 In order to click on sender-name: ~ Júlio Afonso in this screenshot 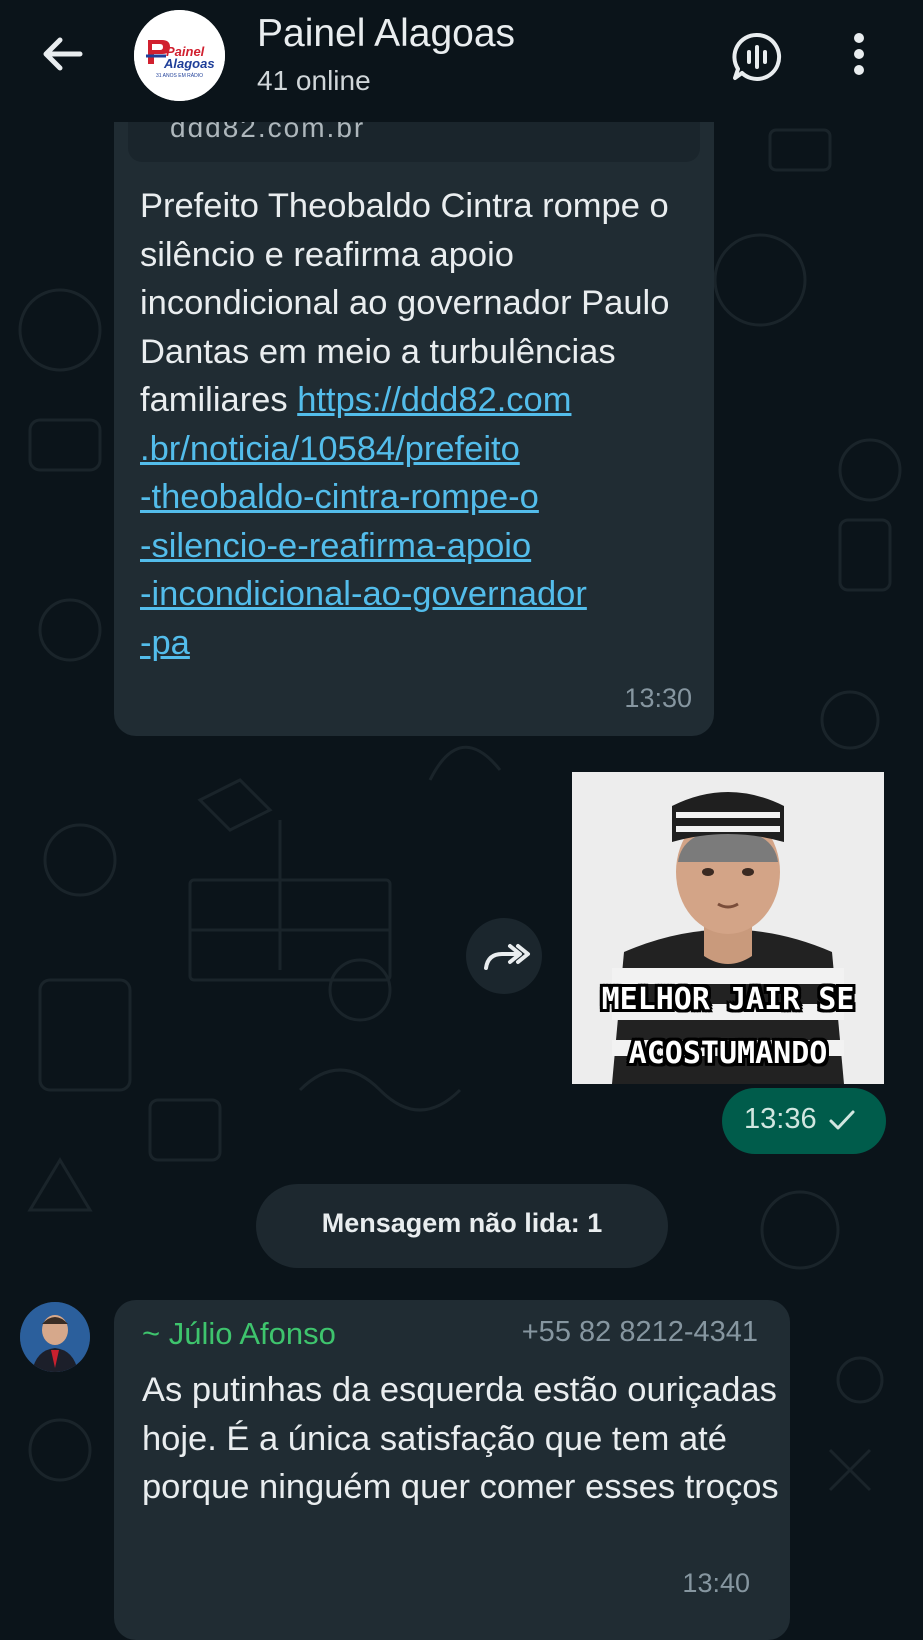, I will do `click(239, 1334)`.